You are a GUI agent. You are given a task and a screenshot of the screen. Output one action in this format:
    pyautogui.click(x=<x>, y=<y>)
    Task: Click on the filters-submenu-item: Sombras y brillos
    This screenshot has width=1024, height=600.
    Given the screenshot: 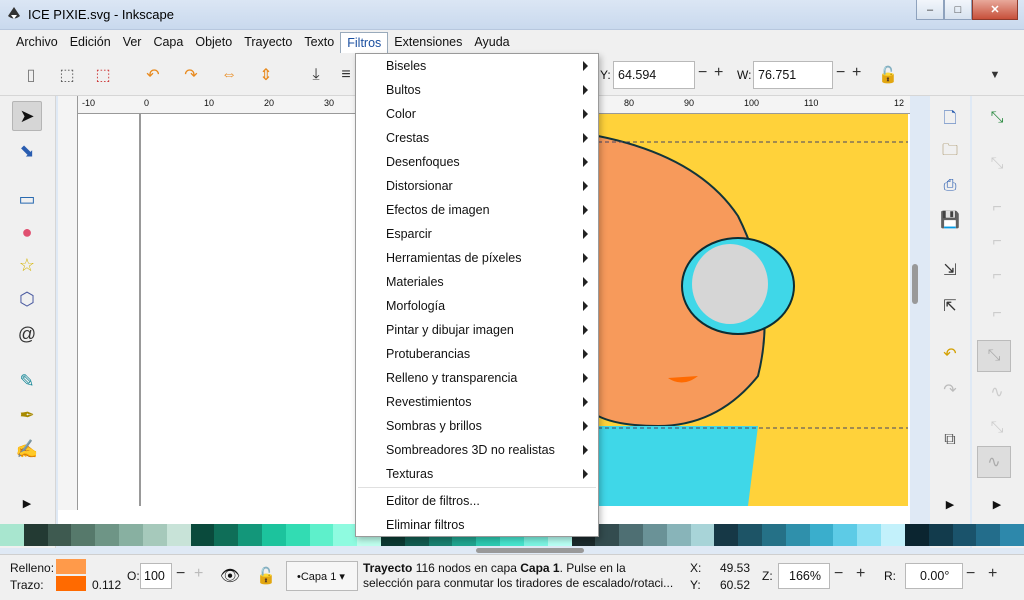 What is the action you would take?
    pyautogui.click(x=477, y=426)
    